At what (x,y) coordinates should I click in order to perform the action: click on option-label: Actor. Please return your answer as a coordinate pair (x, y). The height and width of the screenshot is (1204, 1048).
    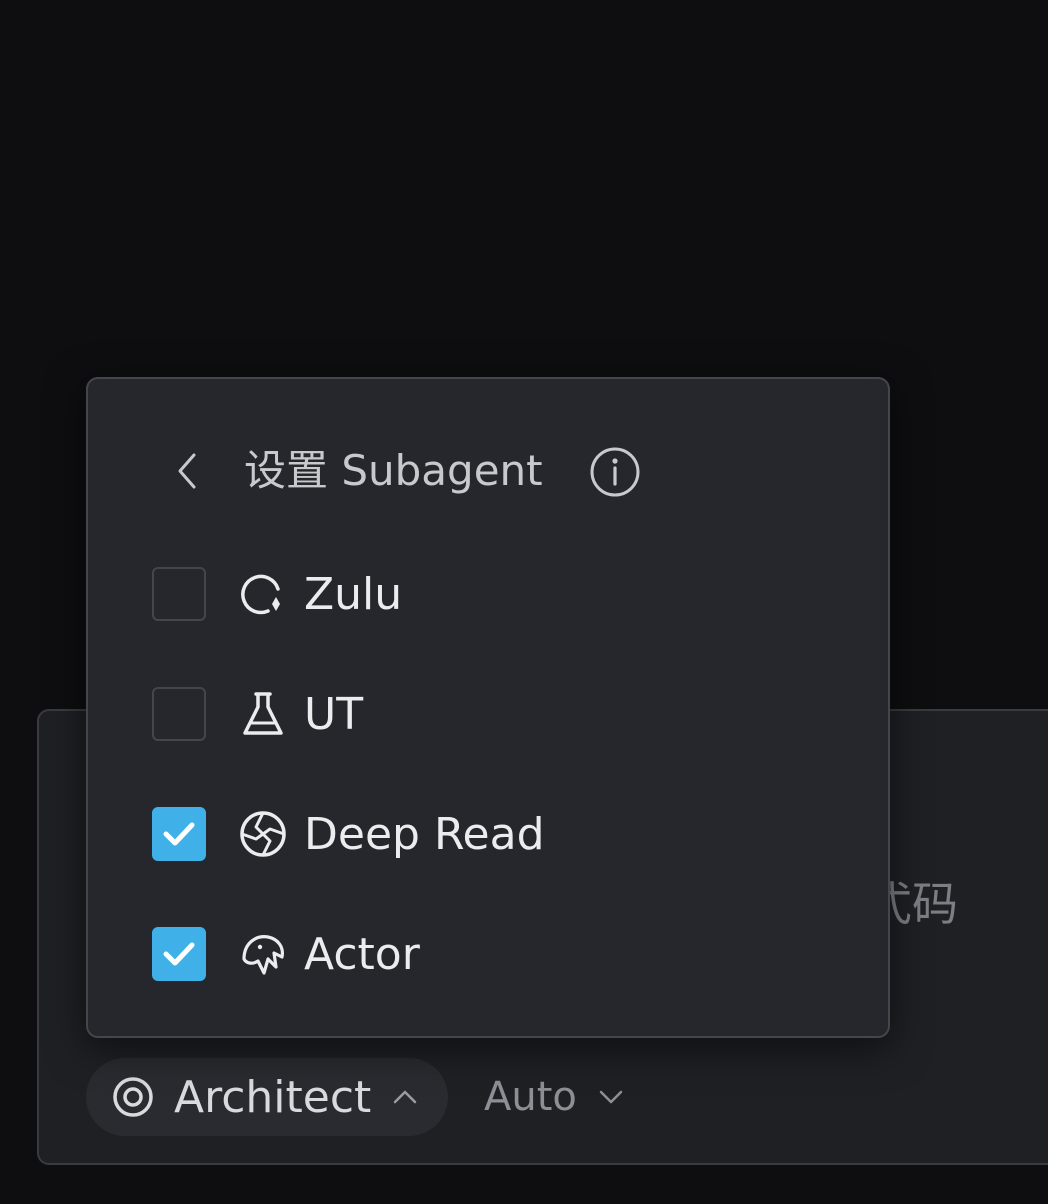
    Looking at the image, I should click on (362, 954).